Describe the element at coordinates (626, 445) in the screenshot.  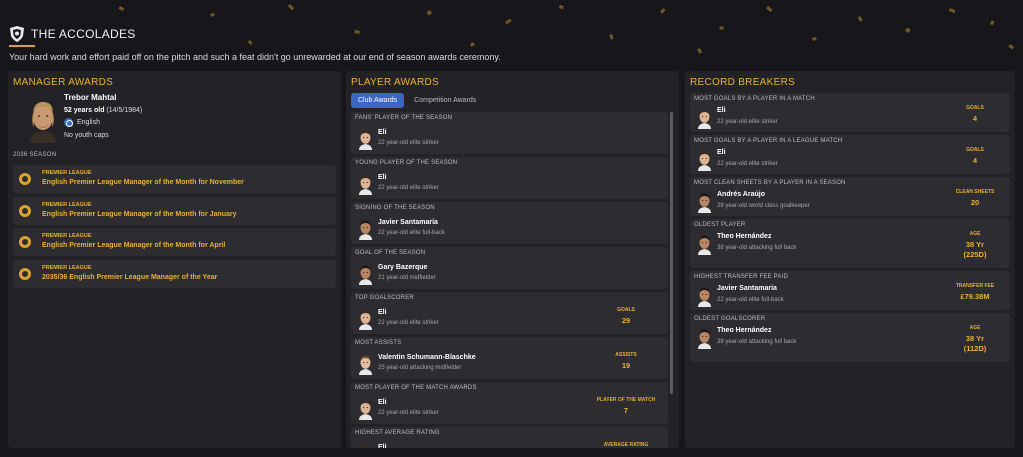
I see `stat-block: AVERAGE RATING7.4` at that location.